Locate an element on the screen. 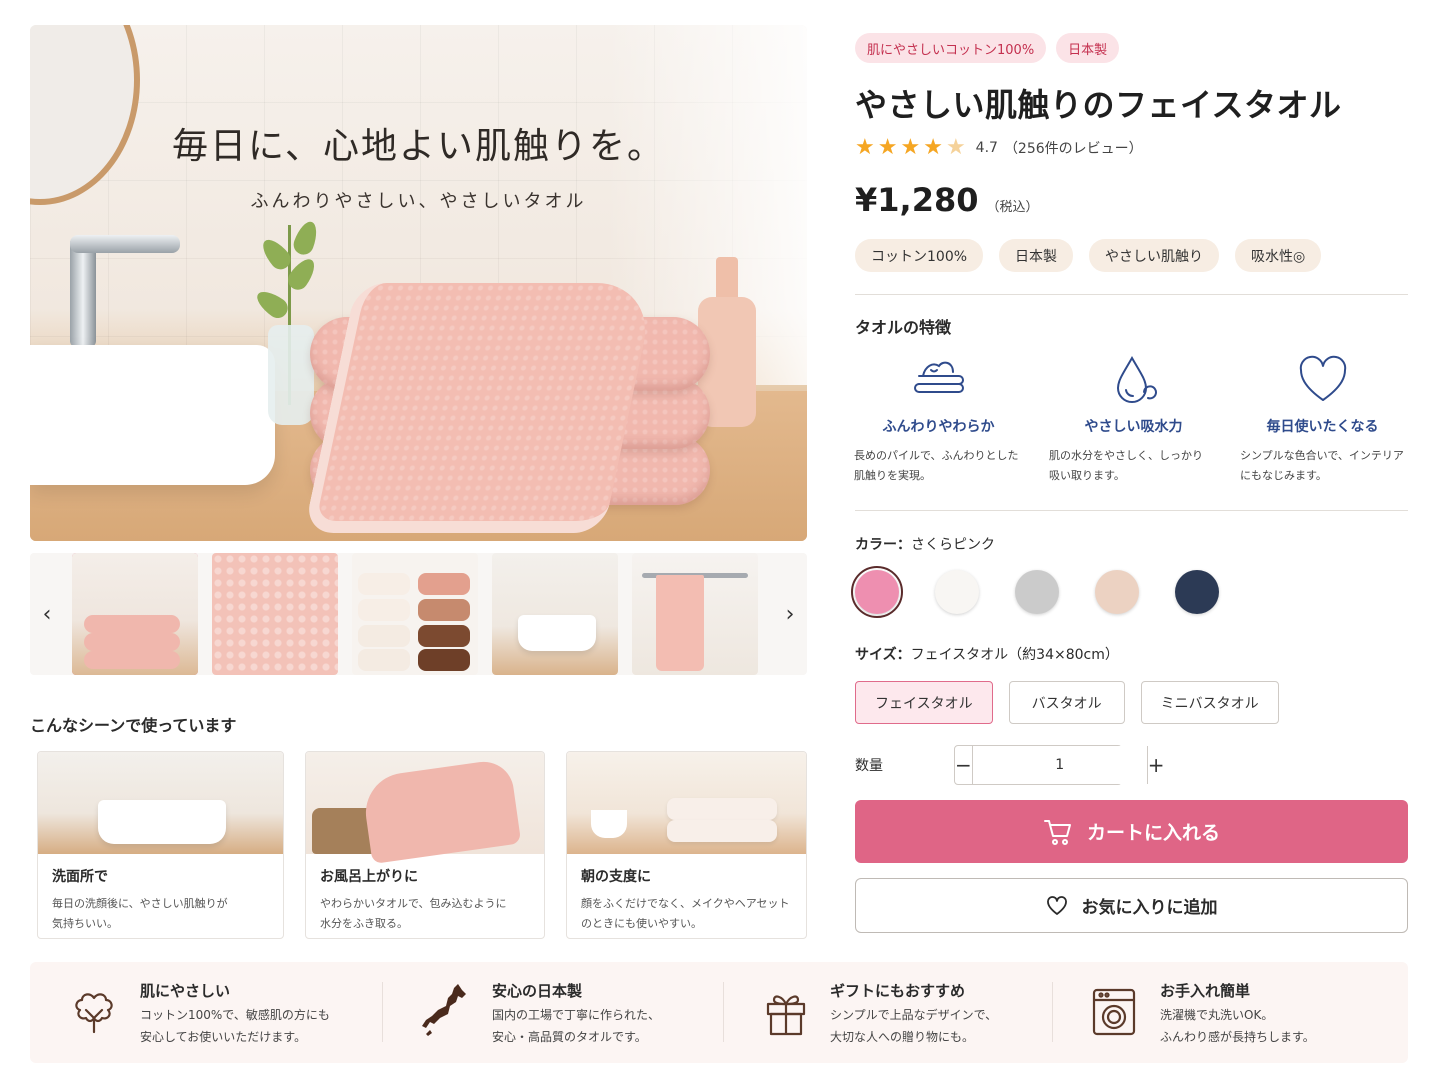 This screenshot has width=1448, height=1086. color-swatch-beige is located at coordinates (1117, 592).